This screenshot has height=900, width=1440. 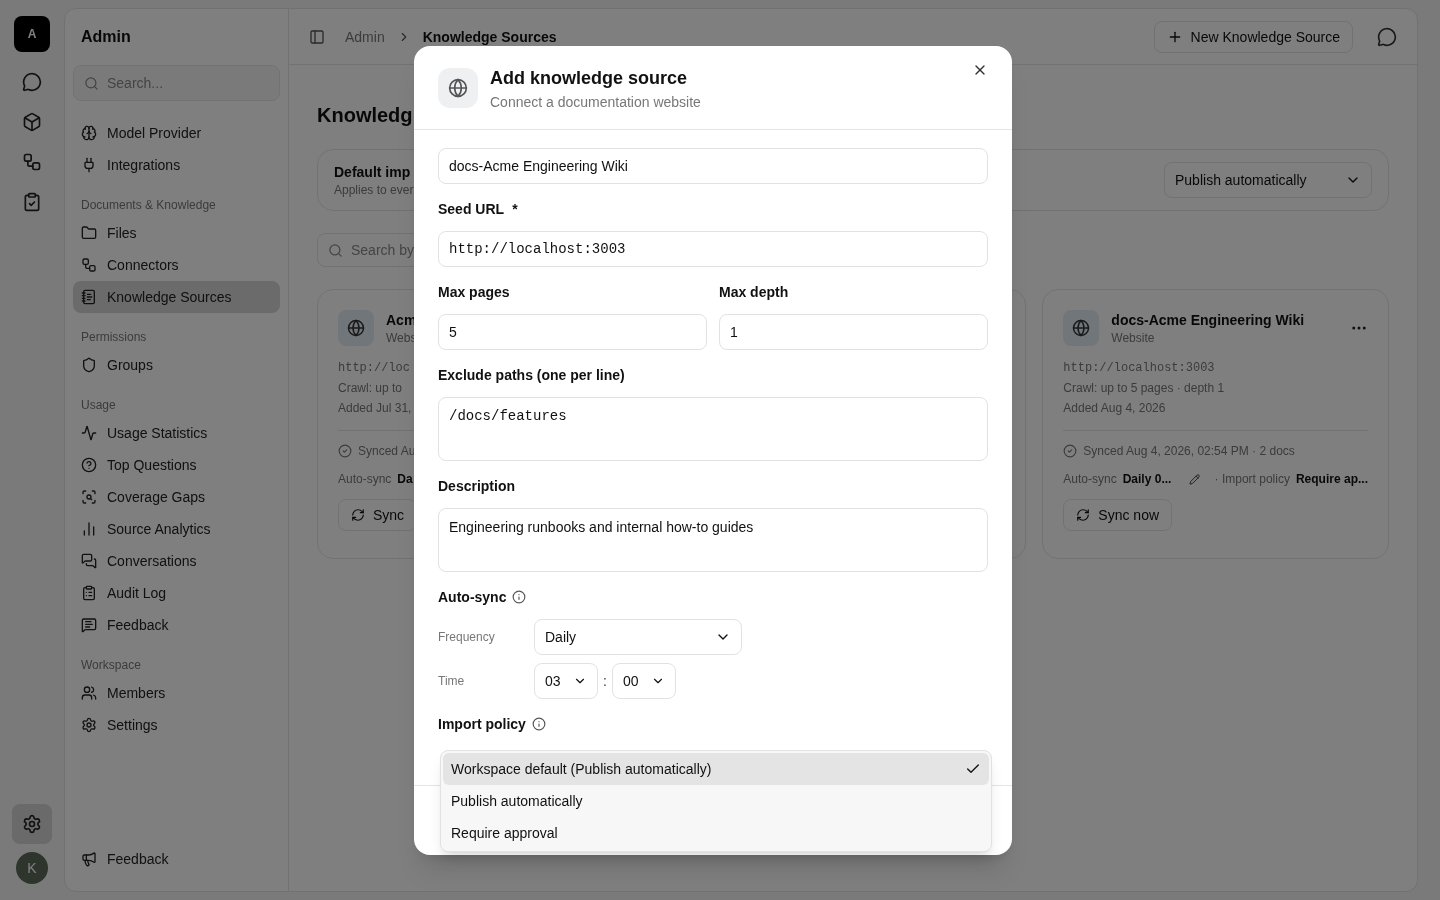 What do you see at coordinates (176, 433) in the screenshot?
I see `sidebar-item: Usage Statistics` at bounding box center [176, 433].